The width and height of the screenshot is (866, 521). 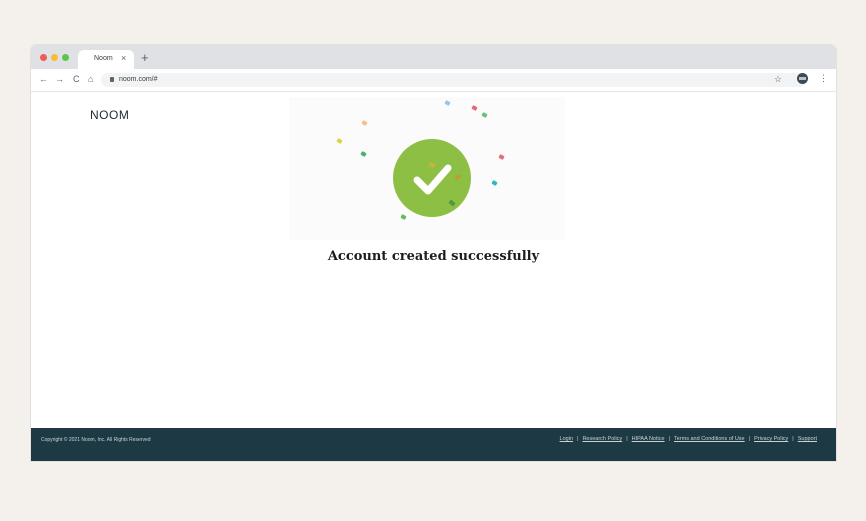 What do you see at coordinates (648, 439) in the screenshot?
I see `hipaa-notice-link: HIPAA Notice` at bounding box center [648, 439].